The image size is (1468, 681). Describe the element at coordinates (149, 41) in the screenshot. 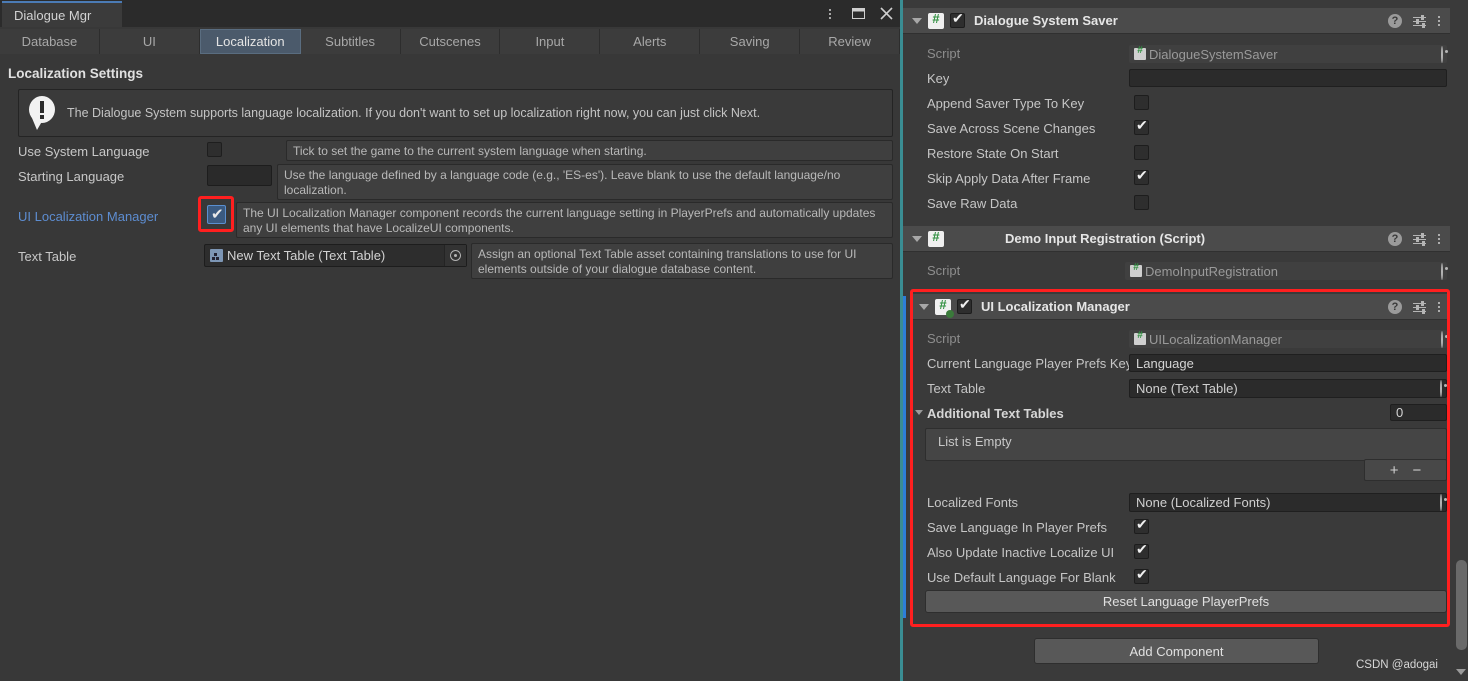

I see `tab-ui: UI` at that location.